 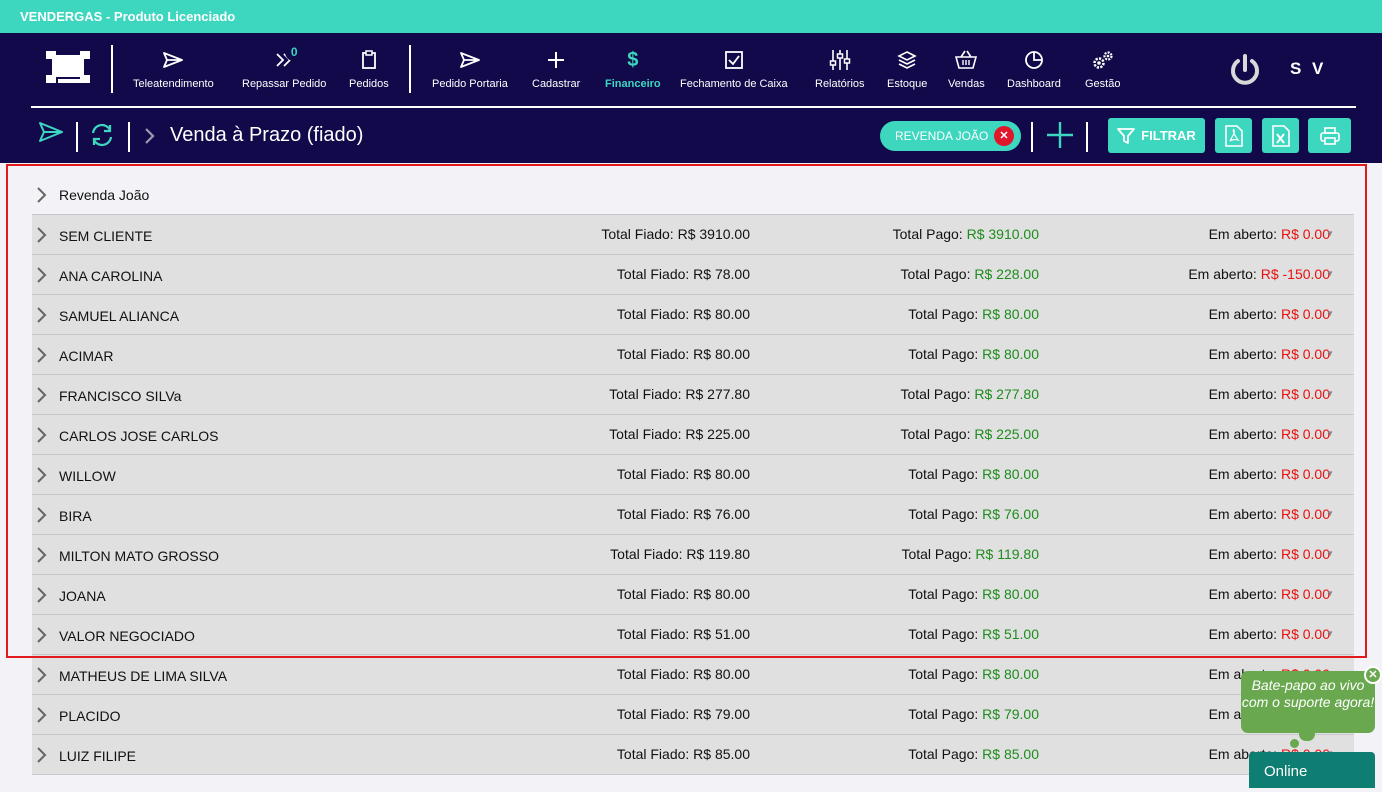 What do you see at coordinates (966, 68) in the screenshot?
I see `nav-vendas: Vendas` at bounding box center [966, 68].